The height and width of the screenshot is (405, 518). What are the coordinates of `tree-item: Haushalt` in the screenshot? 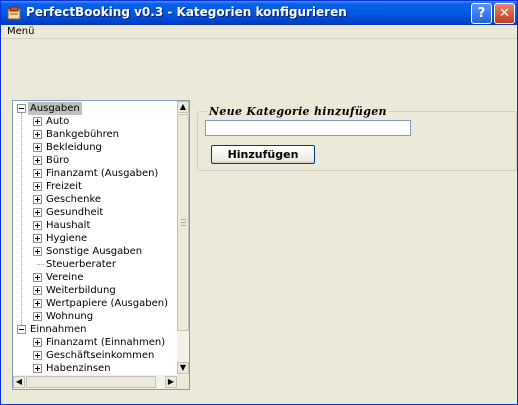 It's located at (95, 225).